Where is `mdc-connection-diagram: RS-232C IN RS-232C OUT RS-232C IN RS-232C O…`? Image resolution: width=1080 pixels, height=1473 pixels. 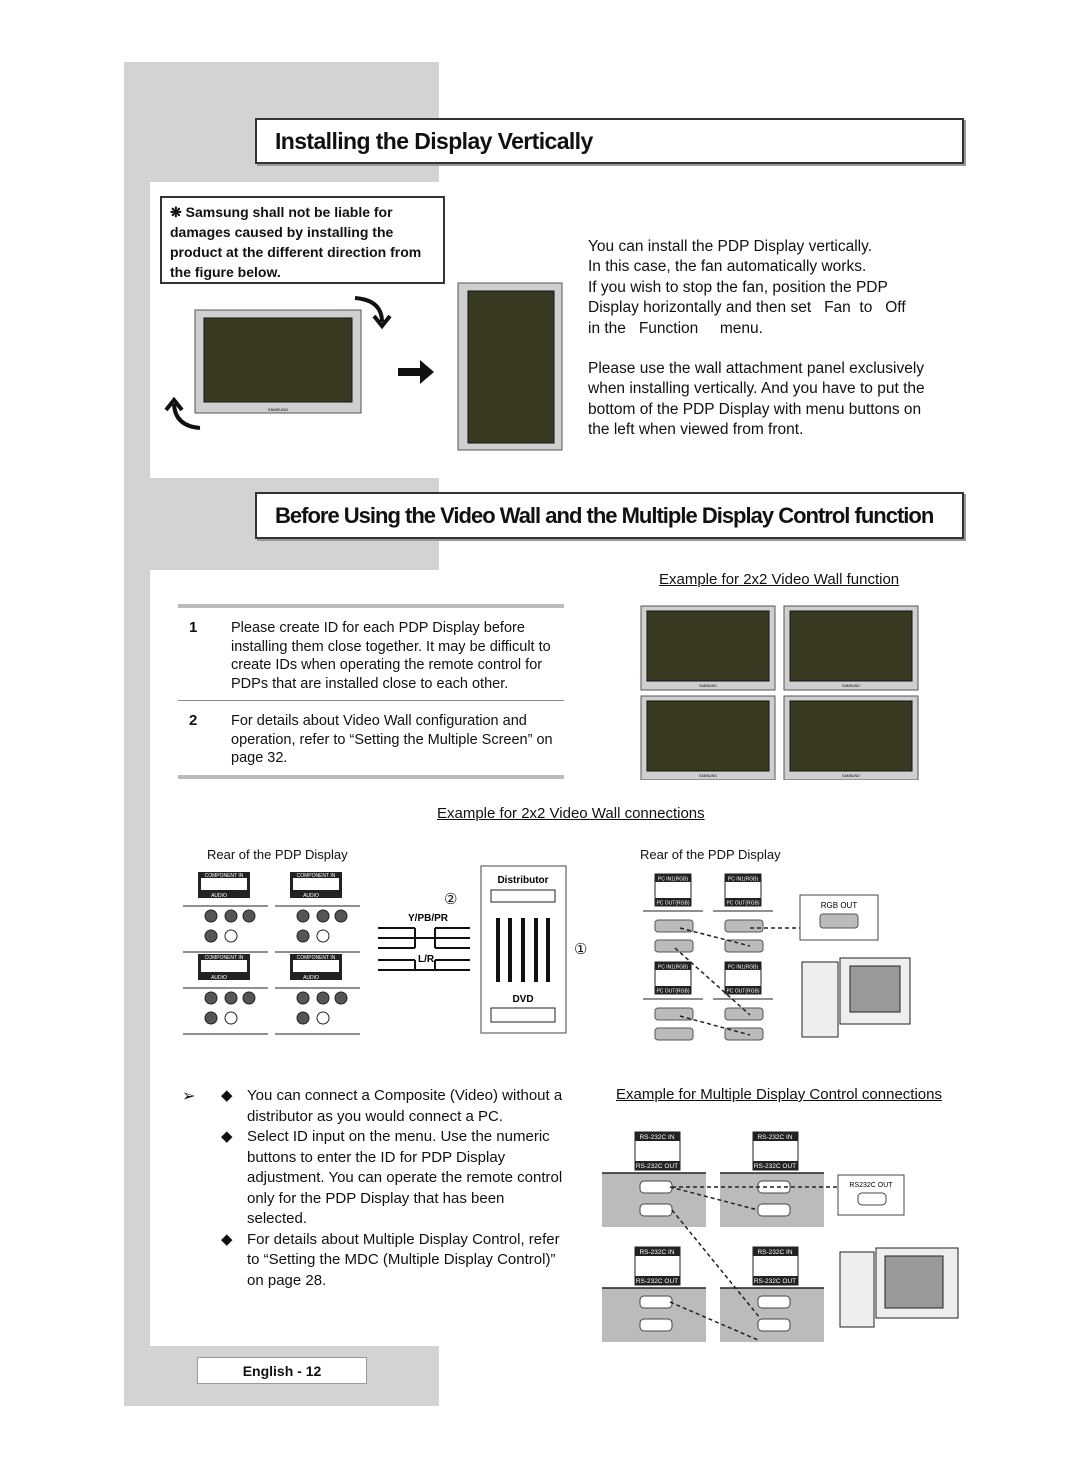 mdc-connection-diagram: RS-232C IN RS-232C OUT RS-232C IN RS-232C O… is located at coordinates (780, 1236).